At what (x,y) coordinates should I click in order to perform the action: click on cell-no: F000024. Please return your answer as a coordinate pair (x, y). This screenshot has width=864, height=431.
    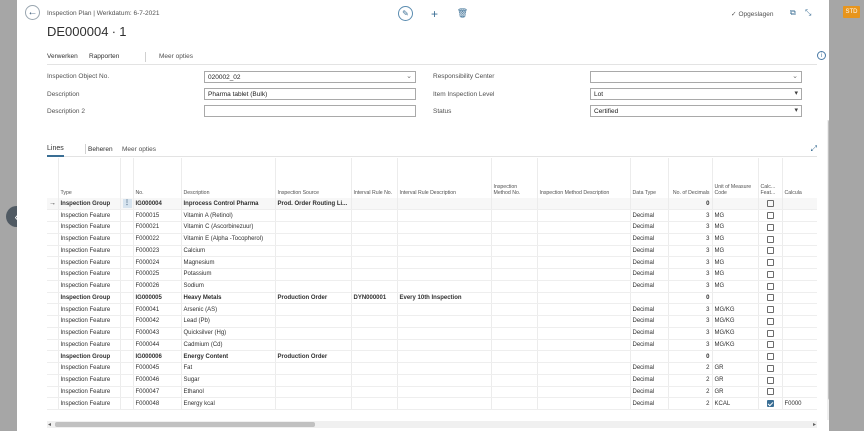
    Looking at the image, I should click on (156, 262).